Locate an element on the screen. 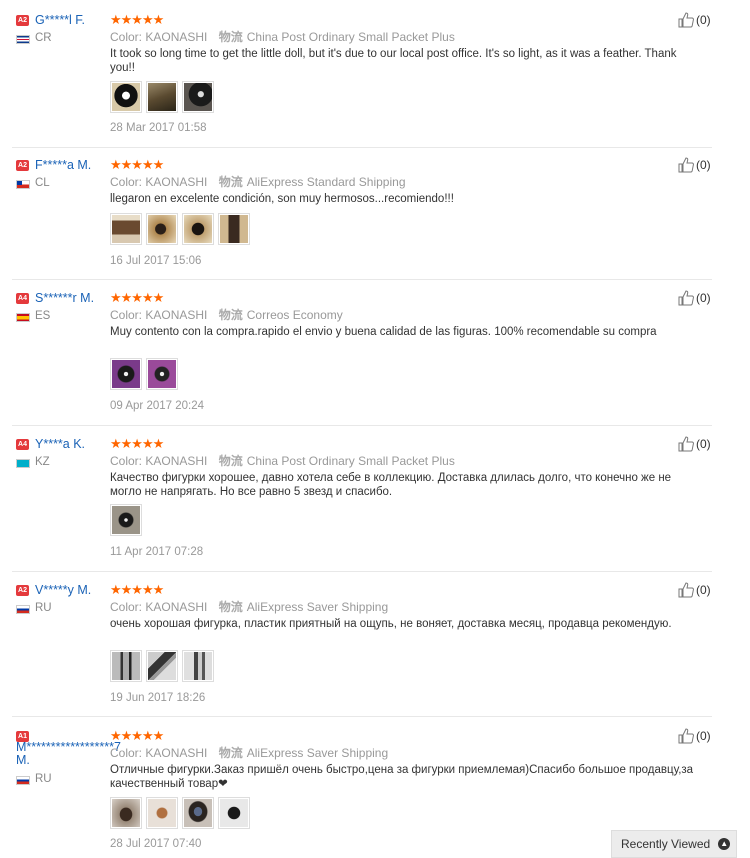  review-date: 09 Apr 2017 20:24 is located at coordinates (157, 406).